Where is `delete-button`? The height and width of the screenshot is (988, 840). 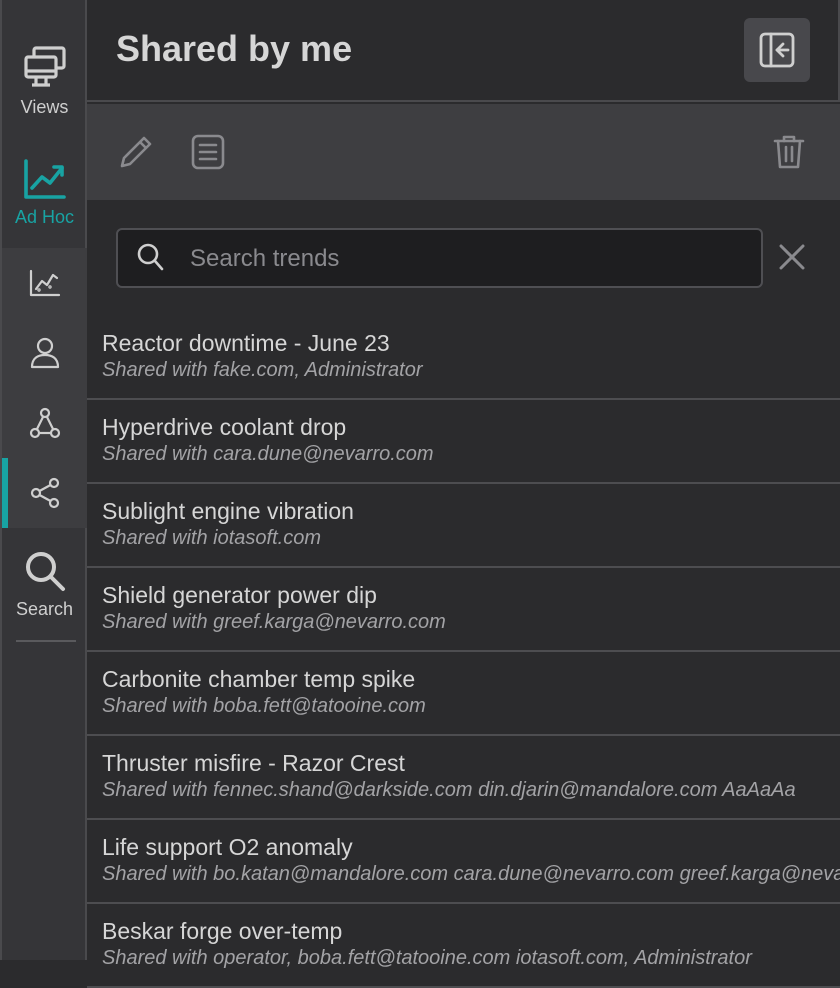
delete-button is located at coordinates (789, 152).